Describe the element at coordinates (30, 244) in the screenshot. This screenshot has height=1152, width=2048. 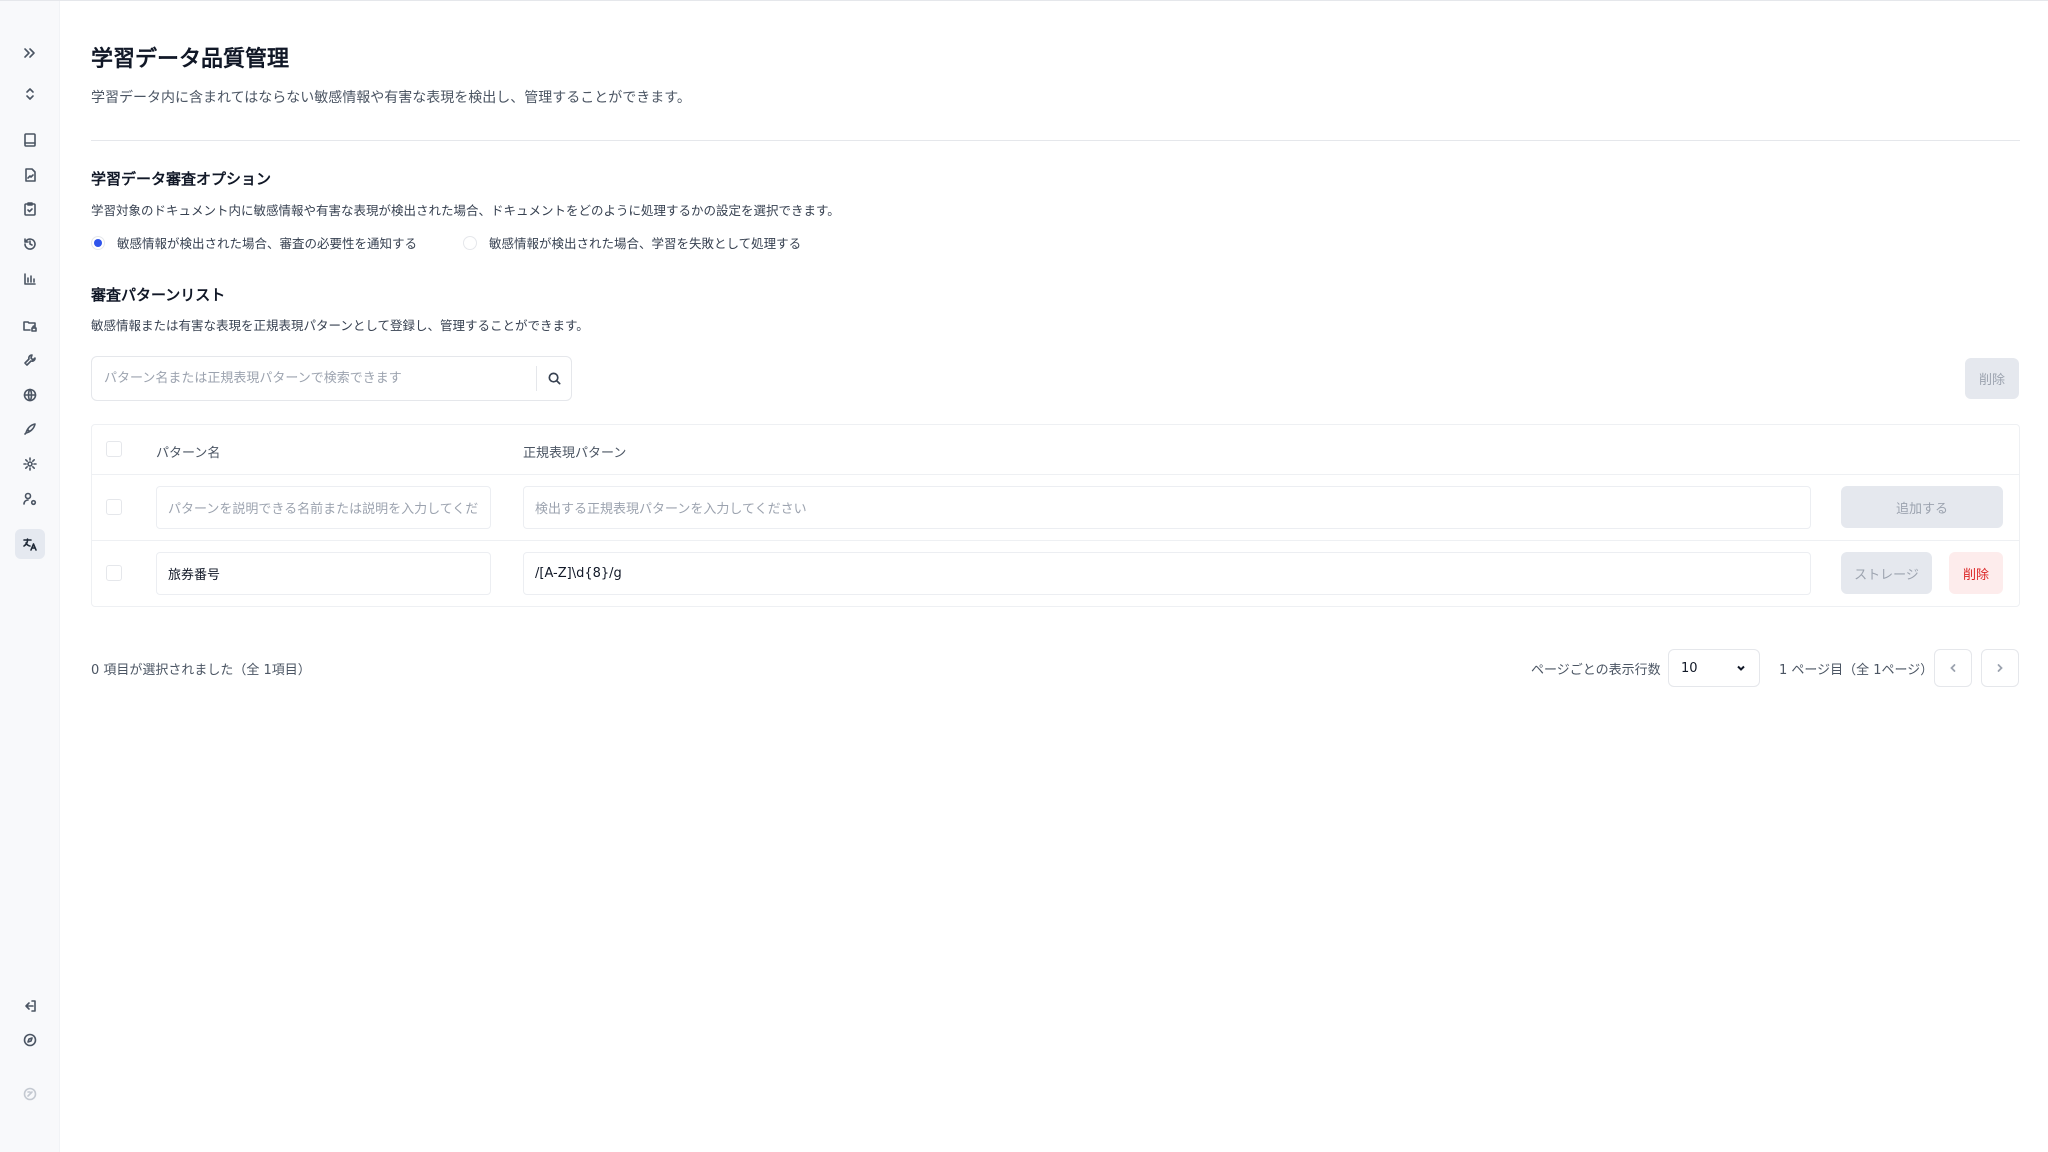
I see `history-icon` at that location.